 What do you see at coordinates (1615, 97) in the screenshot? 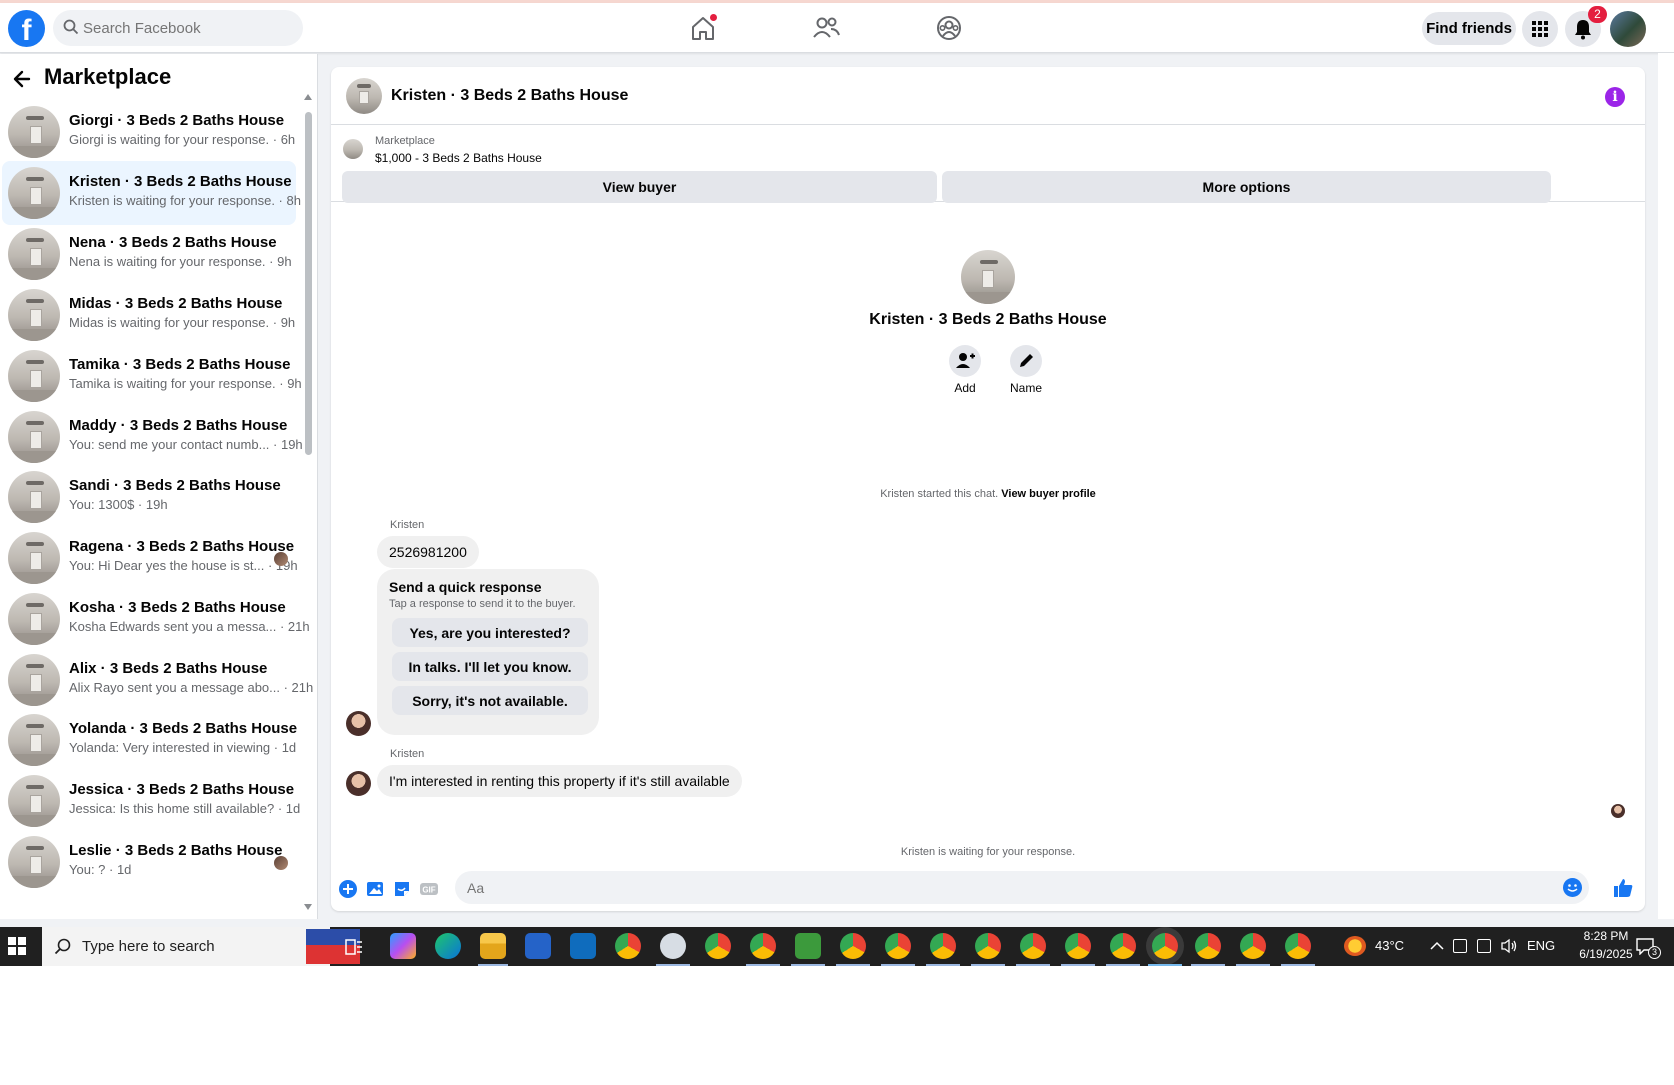
I see `info-icon: i` at bounding box center [1615, 97].